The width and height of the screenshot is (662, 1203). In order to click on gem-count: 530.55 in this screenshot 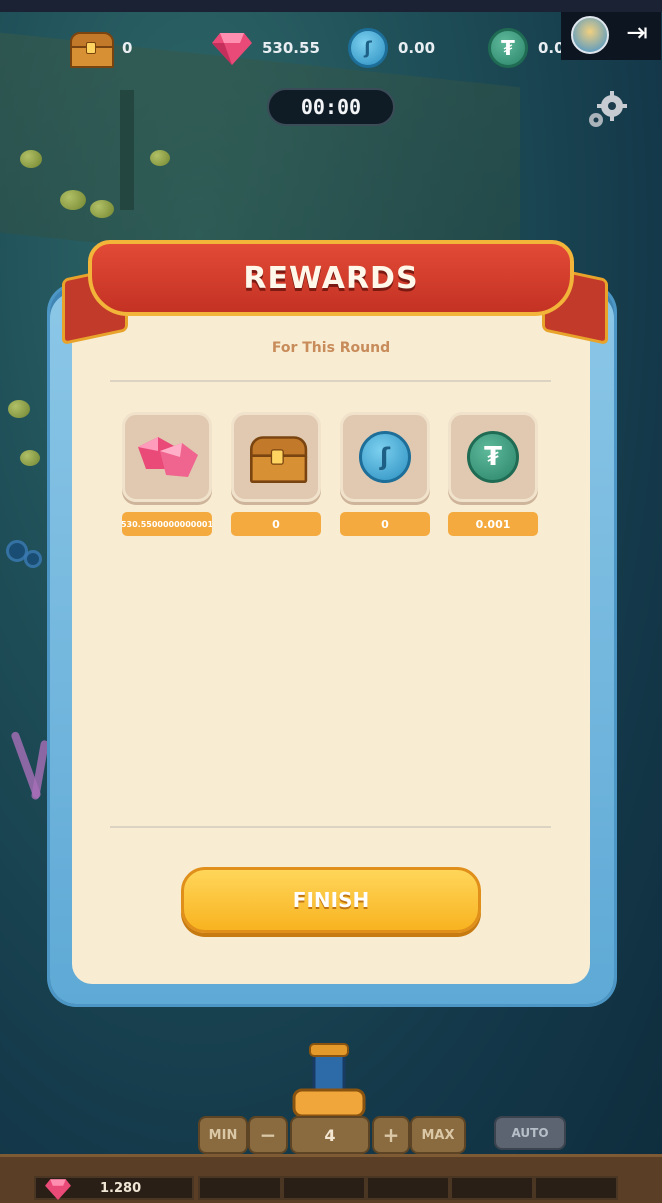, I will do `click(291, 48)`.